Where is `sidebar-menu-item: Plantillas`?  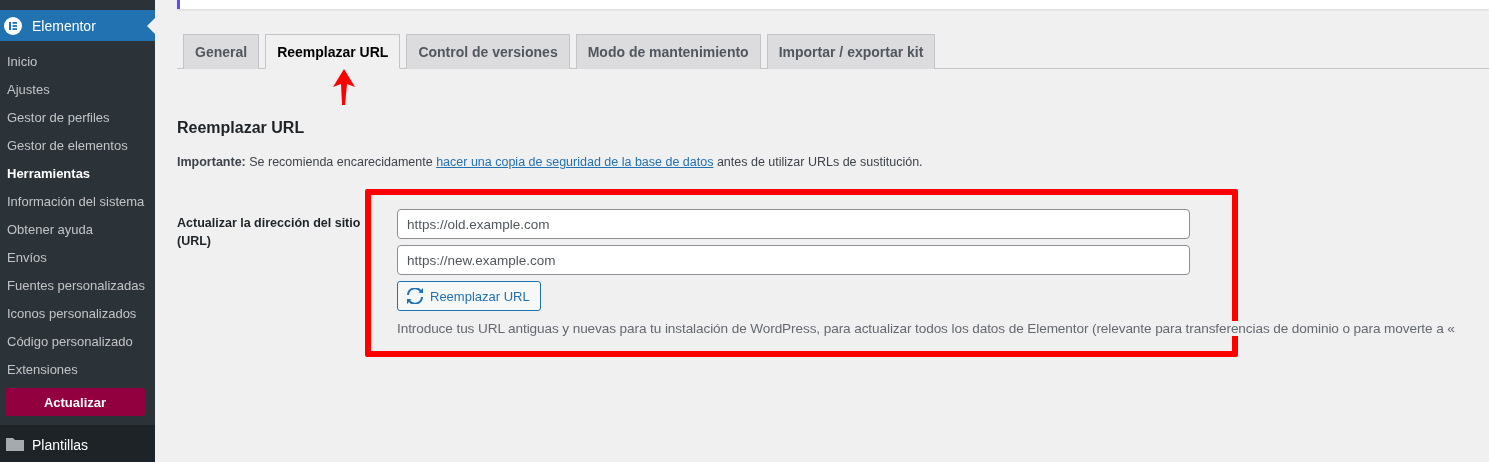
sidebar-menu-item: Plantillas is located at coordinates (77, 443).